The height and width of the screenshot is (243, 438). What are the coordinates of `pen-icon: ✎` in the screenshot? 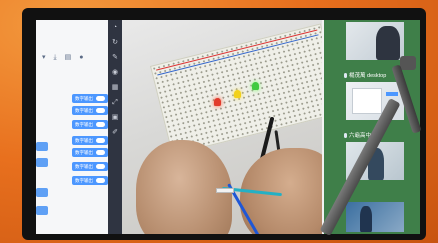 It's located at (115, 57).